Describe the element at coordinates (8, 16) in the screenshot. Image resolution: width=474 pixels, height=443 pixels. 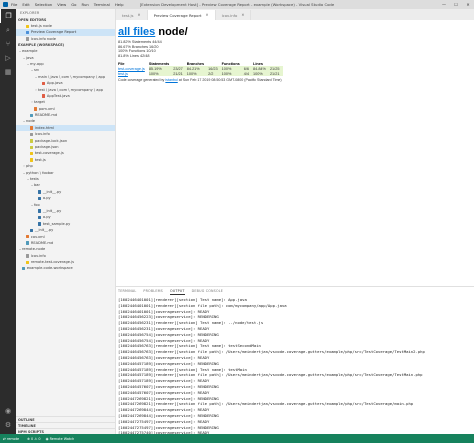
I see `explorer-icon: ❐` at that location.